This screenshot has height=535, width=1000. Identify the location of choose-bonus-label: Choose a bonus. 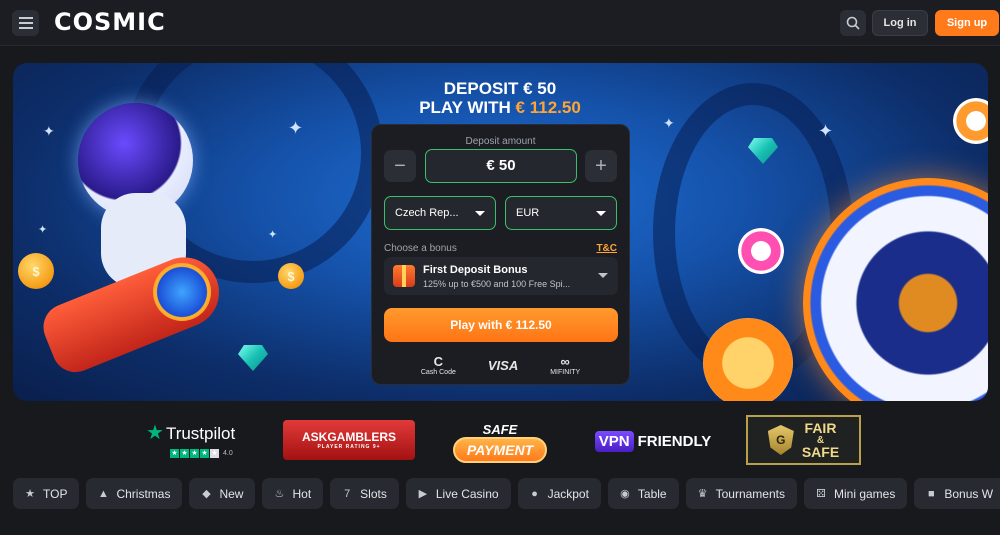
(420, 248).